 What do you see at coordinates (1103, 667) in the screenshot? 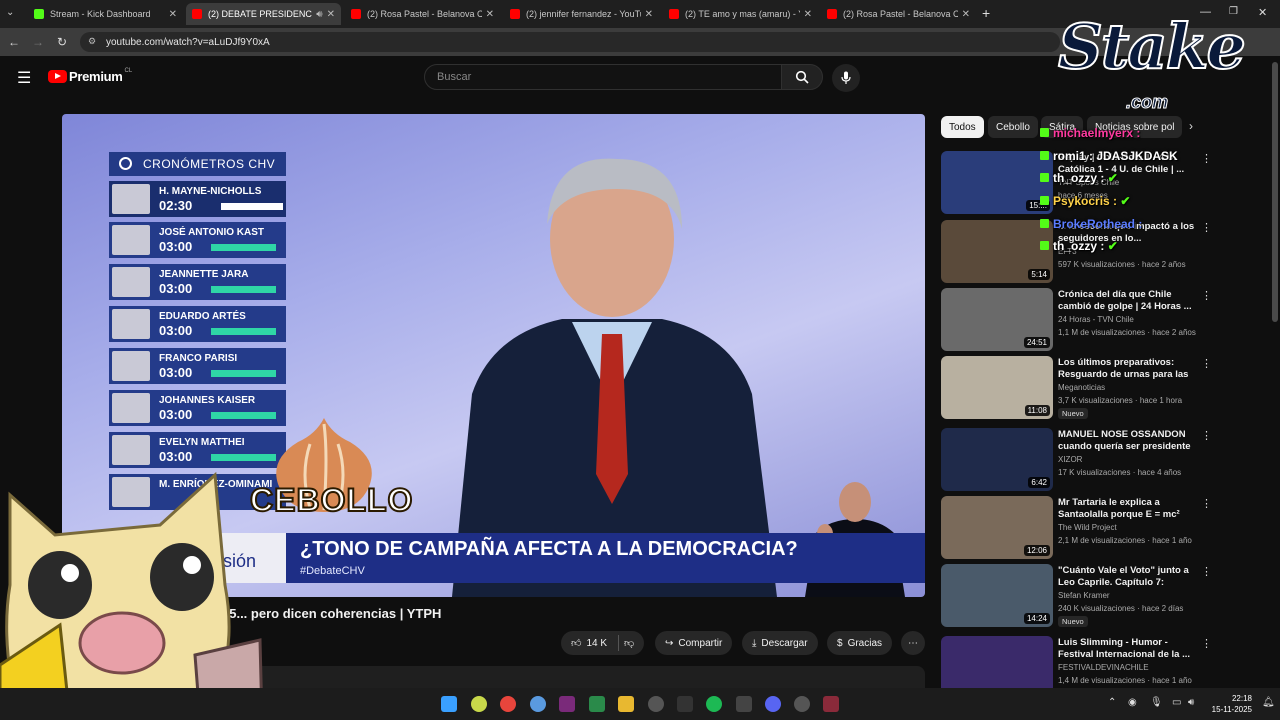
I see `channel-name: FESTIVALDEVINACHILE` at bounding box center [1103, 667].